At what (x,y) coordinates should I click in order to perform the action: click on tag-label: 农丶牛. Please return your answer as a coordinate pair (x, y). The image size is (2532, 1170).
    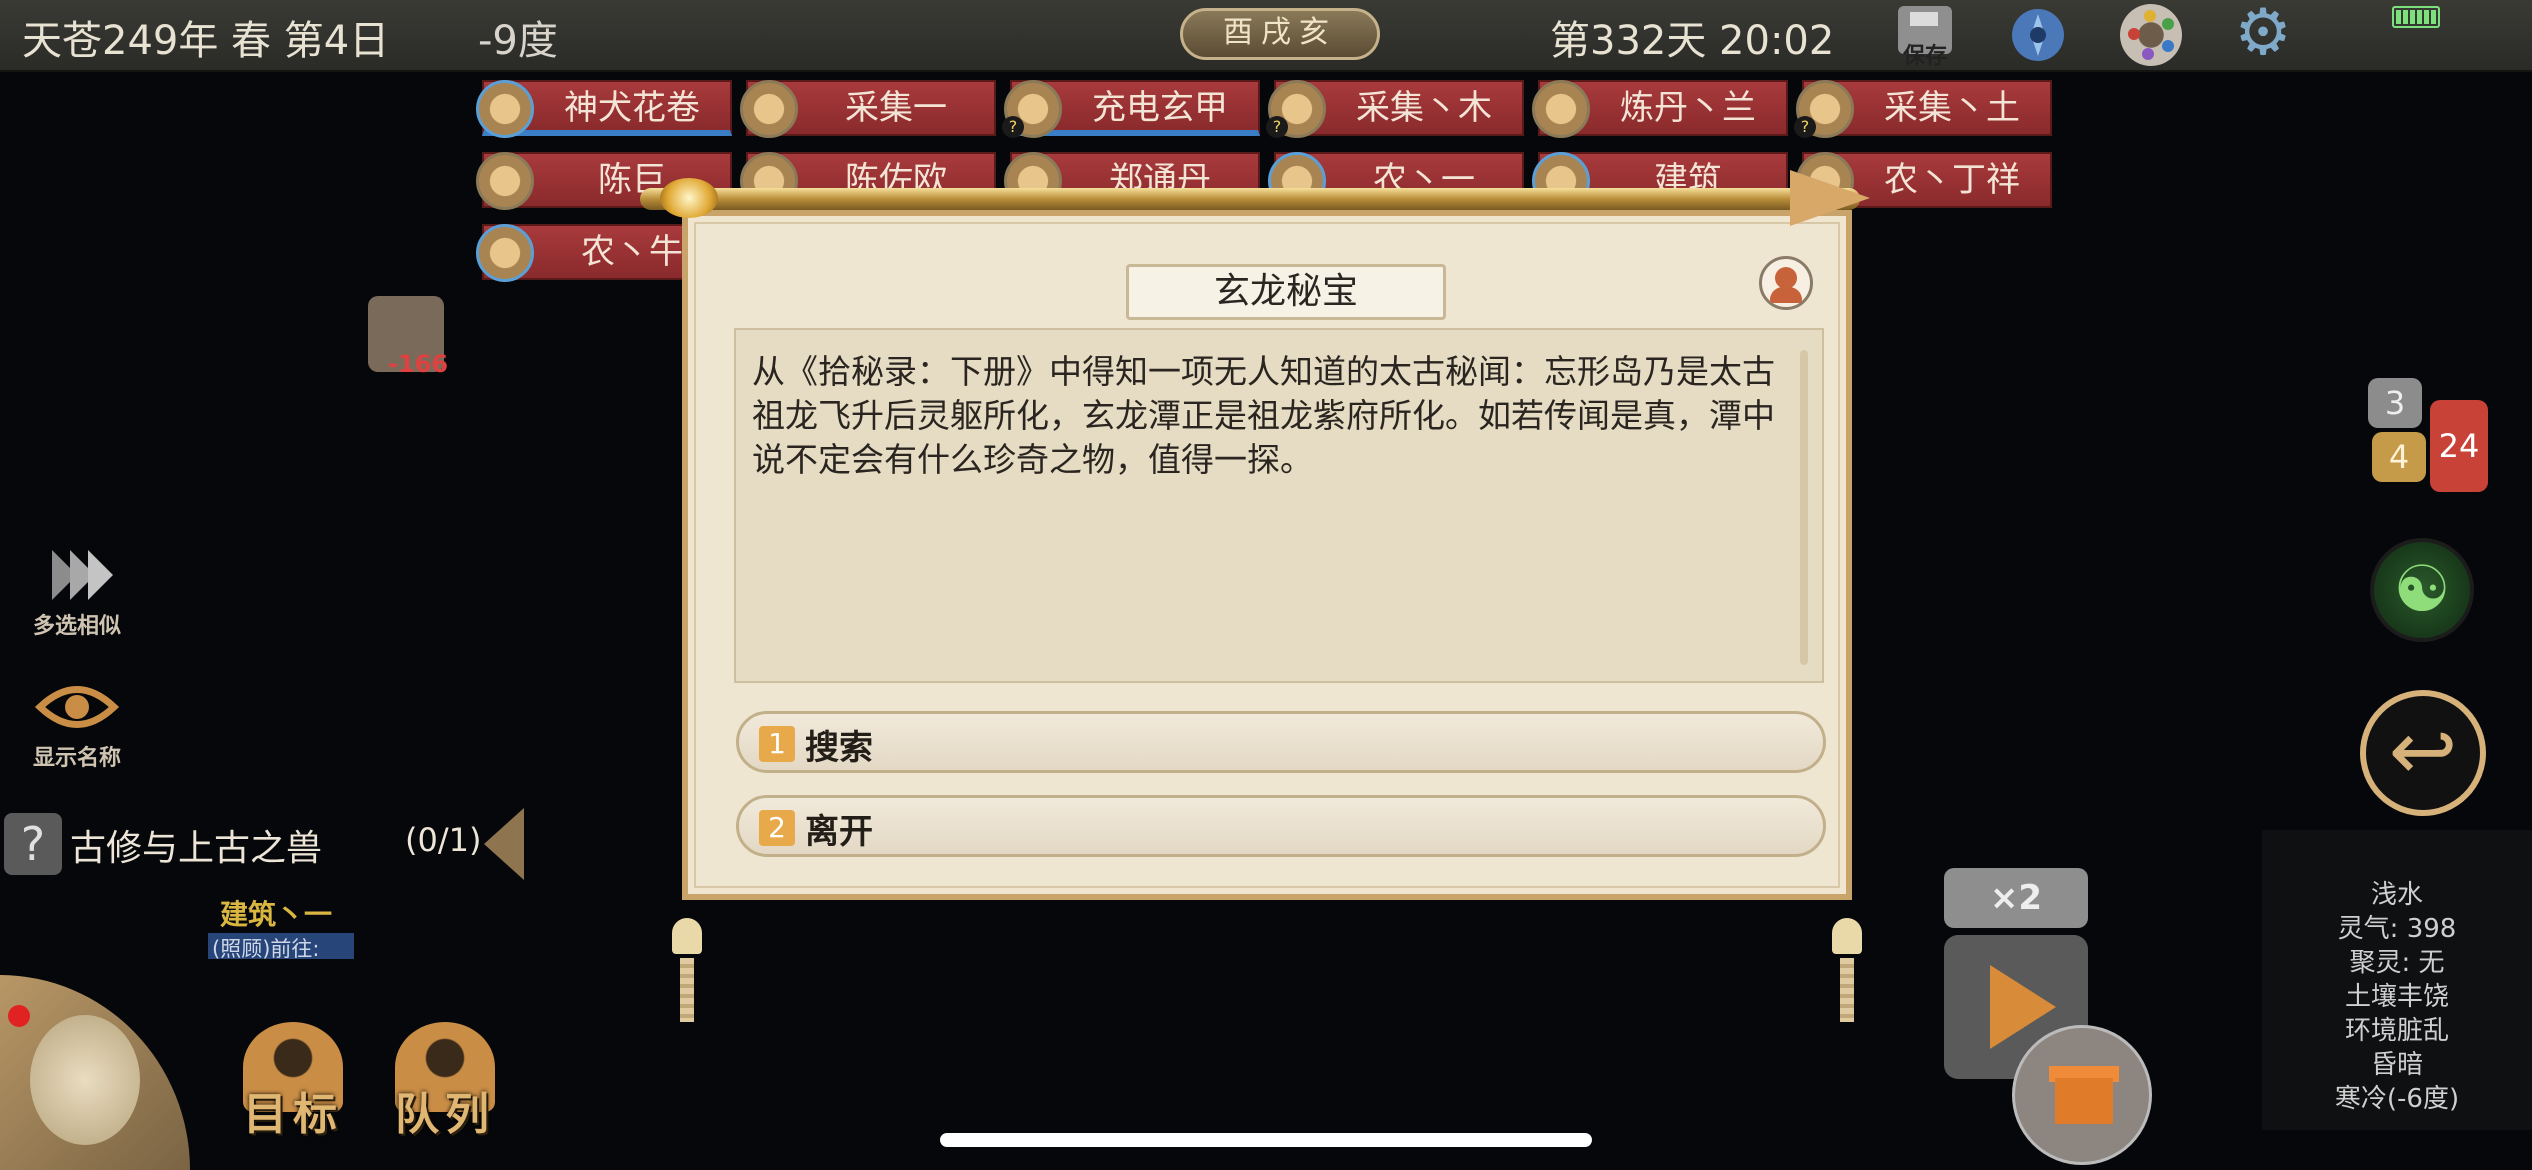
    Looking at the image, I should click on (632, 252).